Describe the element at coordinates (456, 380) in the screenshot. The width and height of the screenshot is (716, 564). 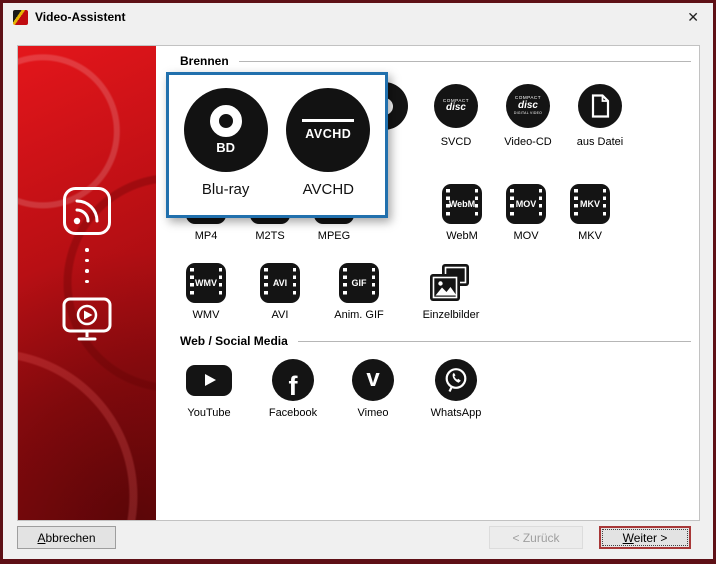
I see `whatsapp-icon` at that location.